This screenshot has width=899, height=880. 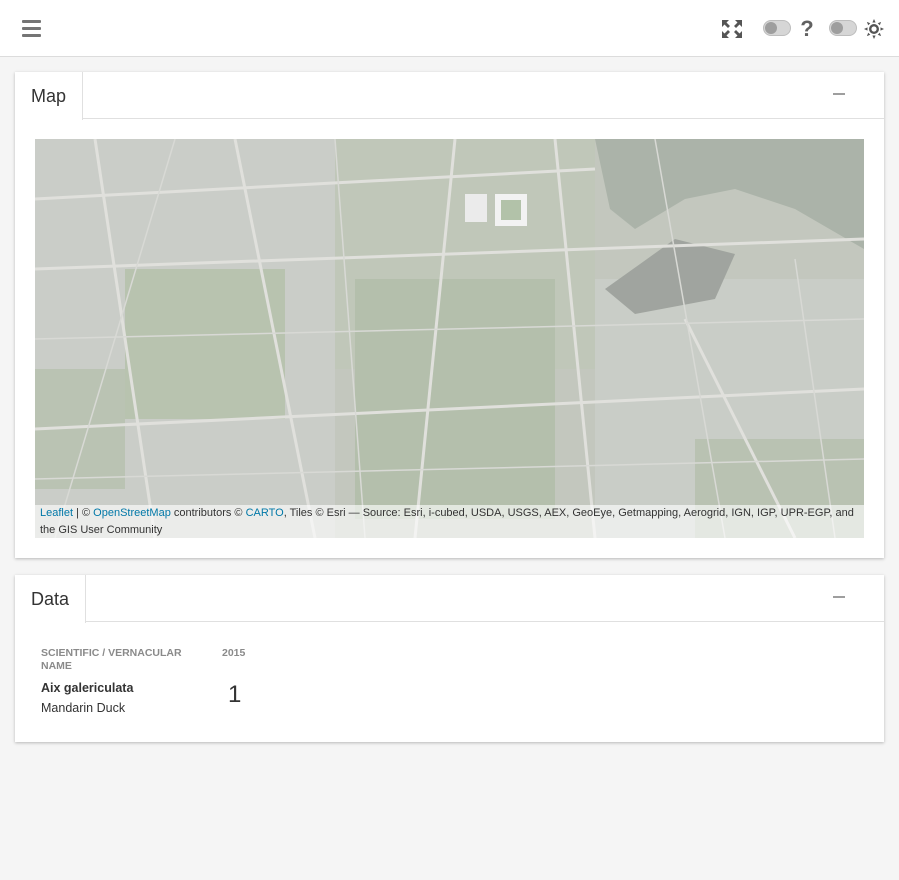 What do you see at coordinates (116, 660) in the screenshot?
I see `column-header-name: SCIENTIFIC / VERNACULAR NAME` at bounding box center [116, 660].